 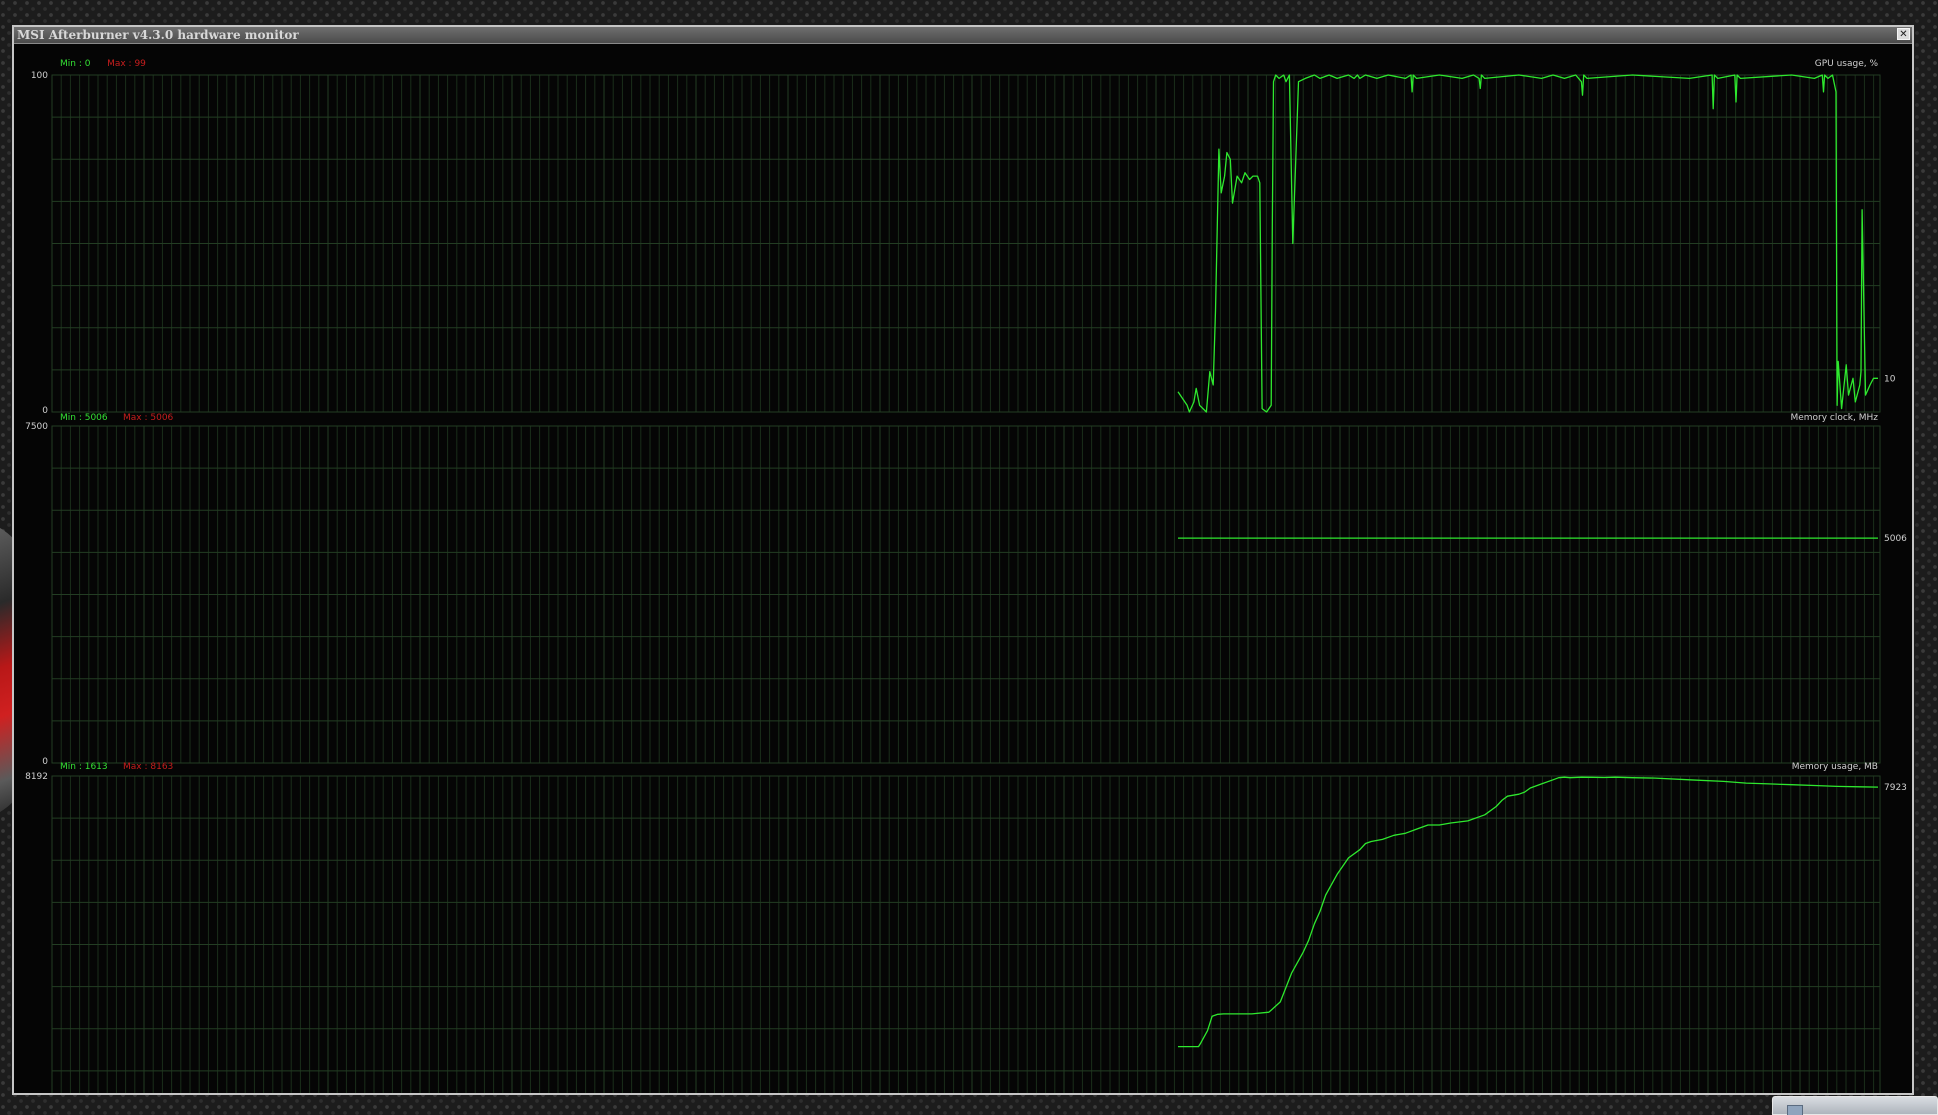 I want to click on window-title: MSI Afterburner v4.3.0 hardware monitor, so click(x=158, y=35).